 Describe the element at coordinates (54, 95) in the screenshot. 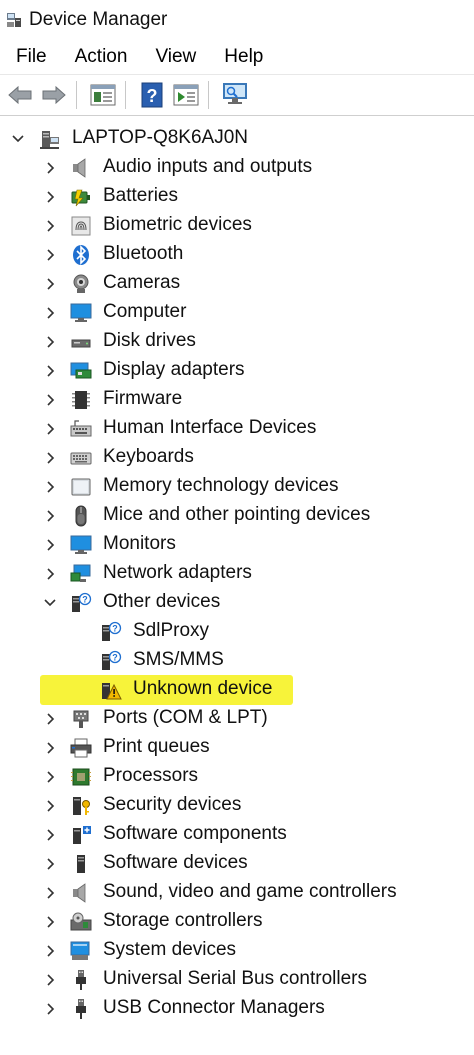

I see `forward-button` at that location.